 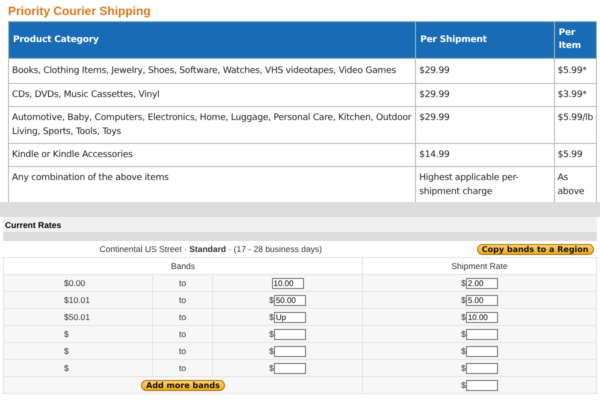 What do you see at coordinates (485, 40) in the screenshot?
I see `column-header: Per Shipment` at bounding box center [485, 40].